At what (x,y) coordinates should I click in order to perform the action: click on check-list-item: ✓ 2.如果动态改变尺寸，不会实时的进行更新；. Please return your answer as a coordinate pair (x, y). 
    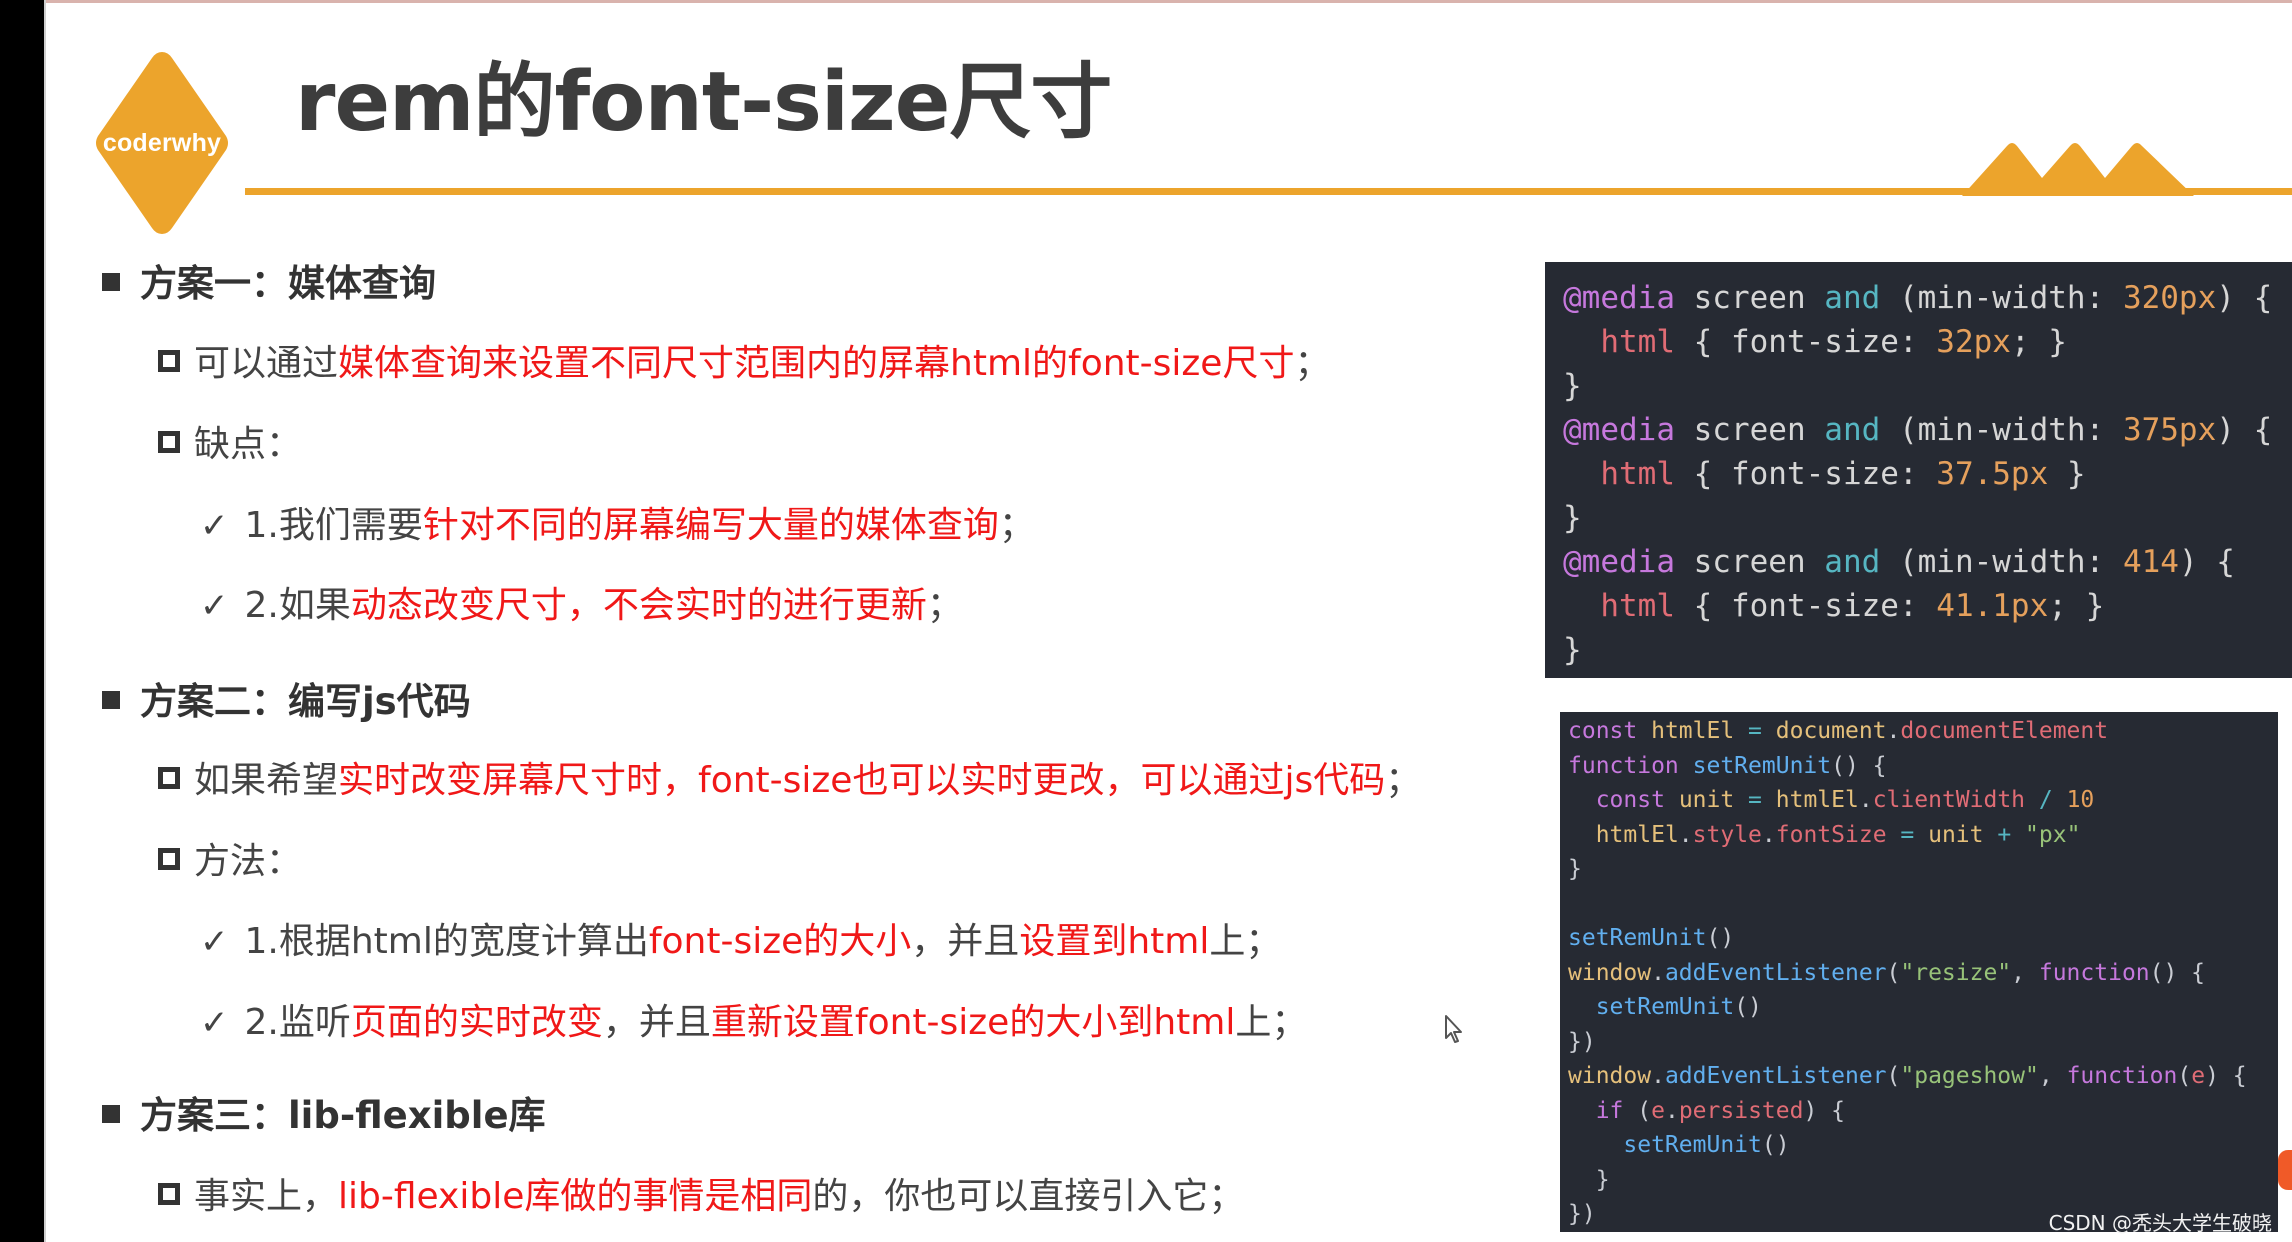
    Looking at the image, I should click on (581, 606).